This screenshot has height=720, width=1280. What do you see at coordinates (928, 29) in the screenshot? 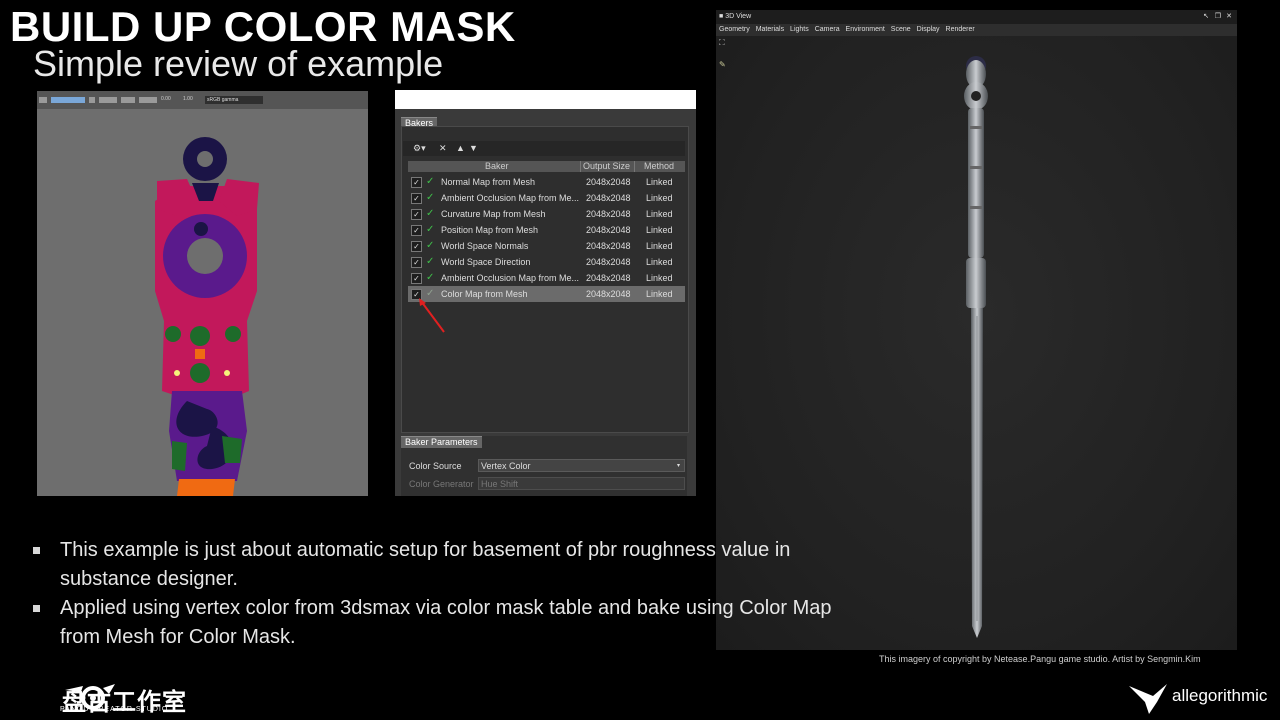
I see `menu-display: Display` at bounding box center [928, 29].